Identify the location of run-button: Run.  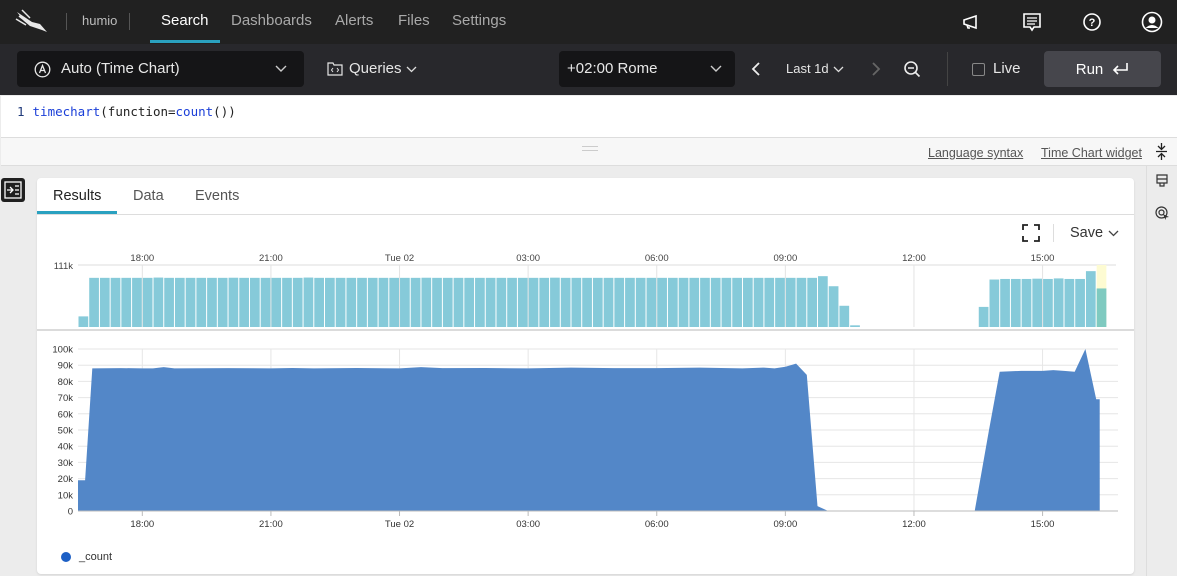
(1102, 69).